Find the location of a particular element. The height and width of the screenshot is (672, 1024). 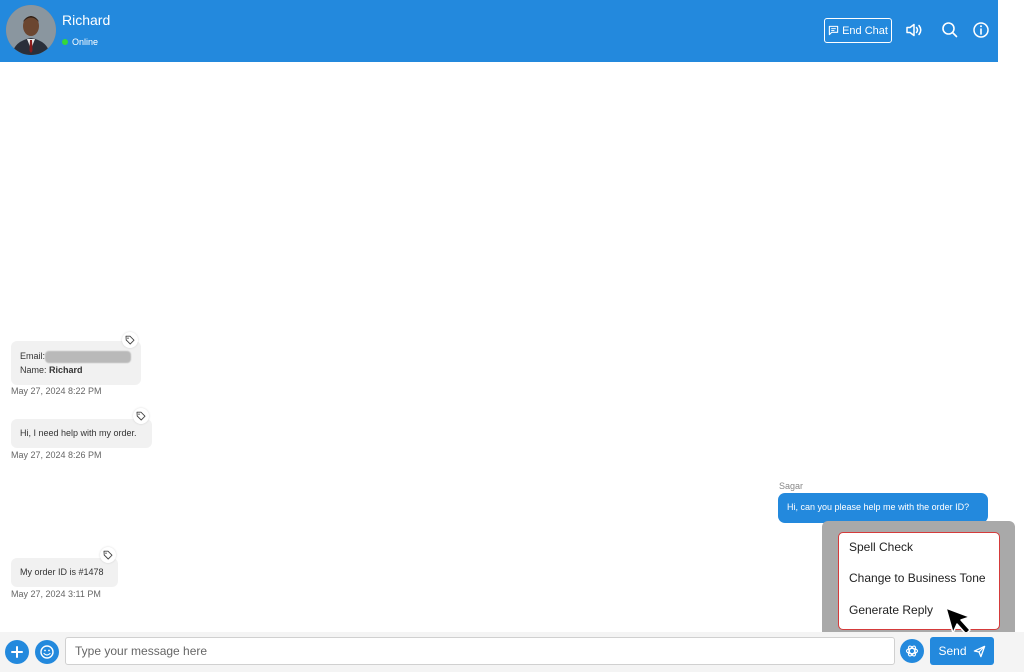

message-text: My order ID is #1478 is located at coordinates (62, 572).